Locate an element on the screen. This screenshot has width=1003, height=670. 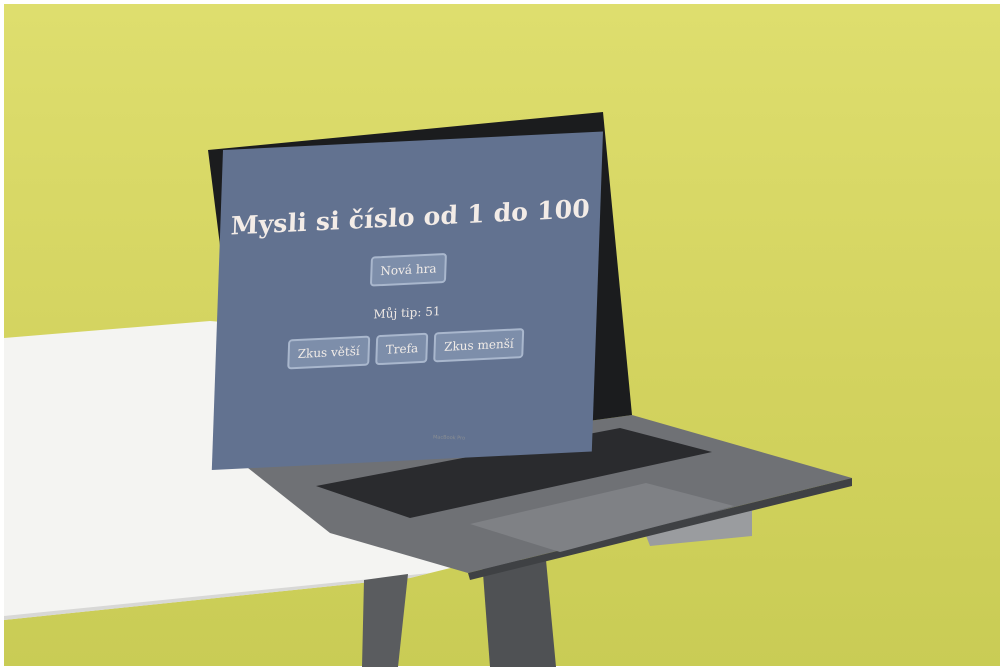
answer-buttons: Zkus větší Trefa Zkus menší is located at coordinates (405, 349).